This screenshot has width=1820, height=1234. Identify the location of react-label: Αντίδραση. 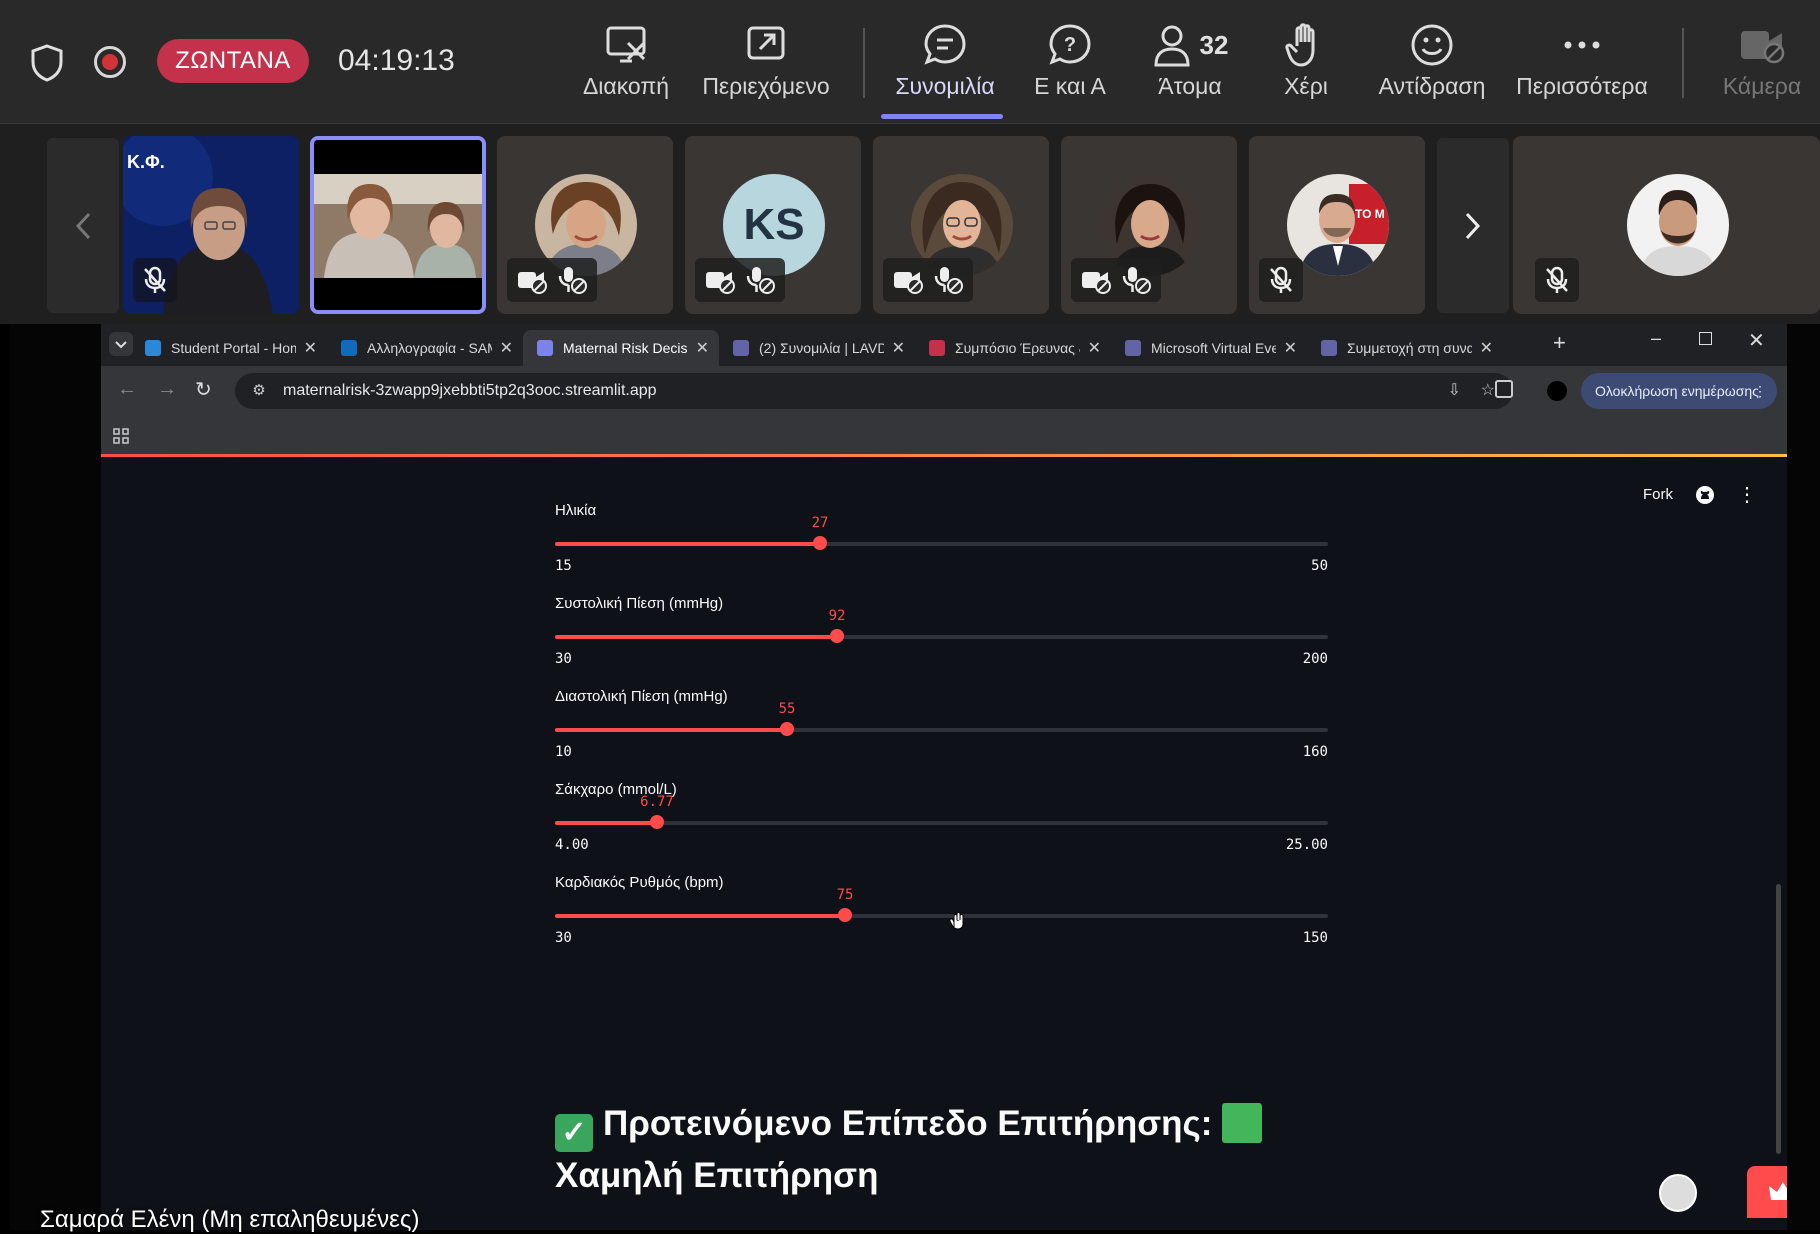
(1432, 86).